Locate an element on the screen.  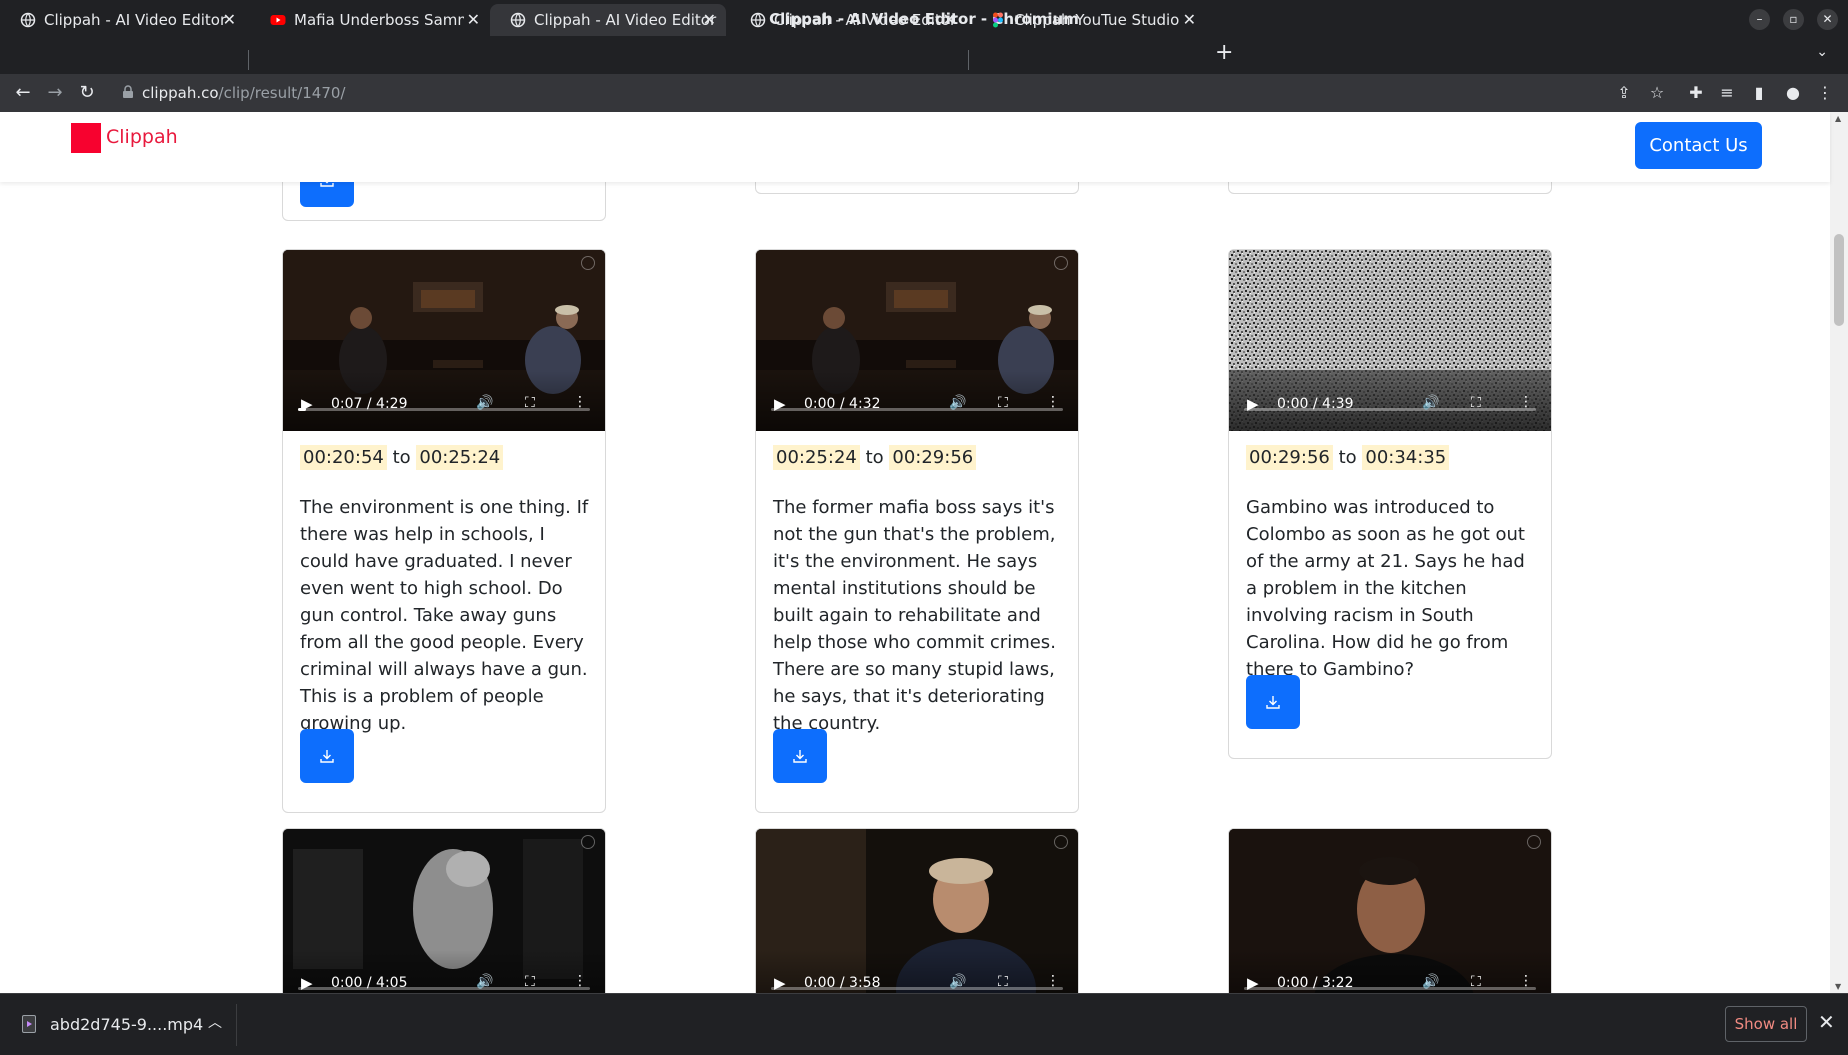
start-time: 00:20:54 is located at coordinates (343, 457).